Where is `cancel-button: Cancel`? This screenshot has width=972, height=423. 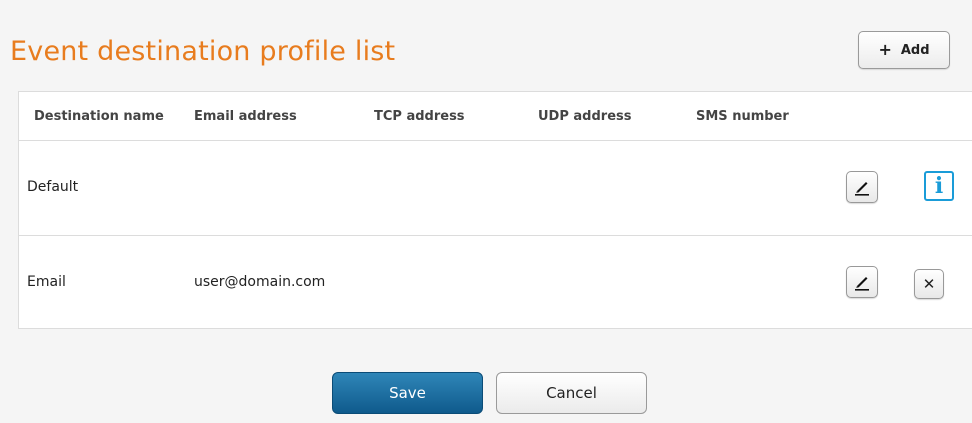 cancel-button: Cancel is located at coordinates (571, 393).